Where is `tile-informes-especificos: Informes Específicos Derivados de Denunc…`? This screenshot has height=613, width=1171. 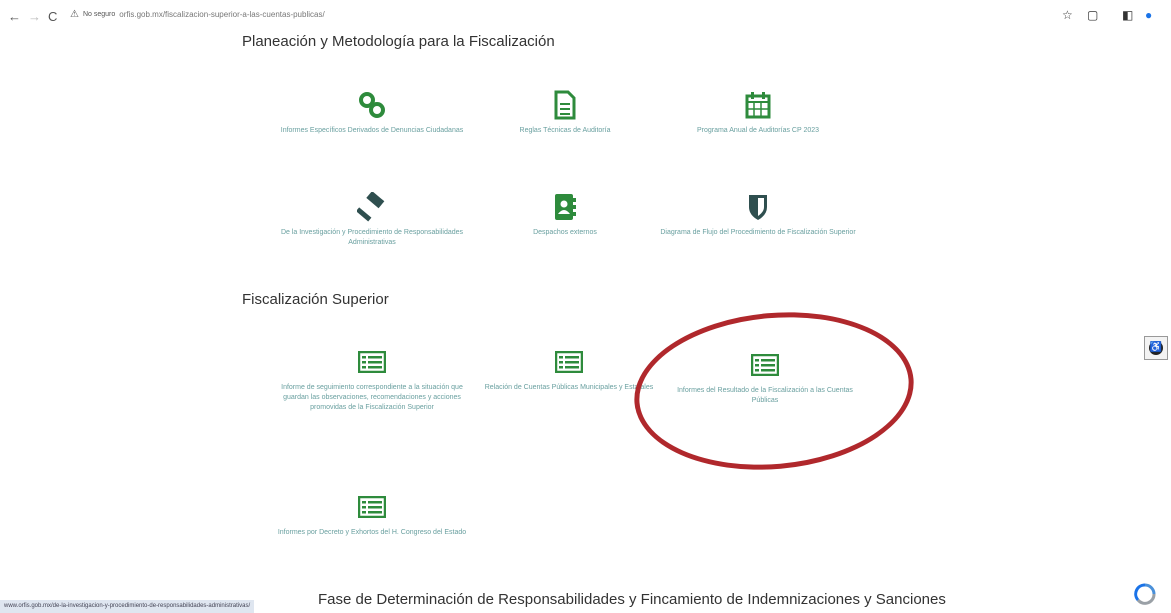
tile-informes-especificos: Informes Específicos Derivados de Denunc… is located at coordinates (372, 112).